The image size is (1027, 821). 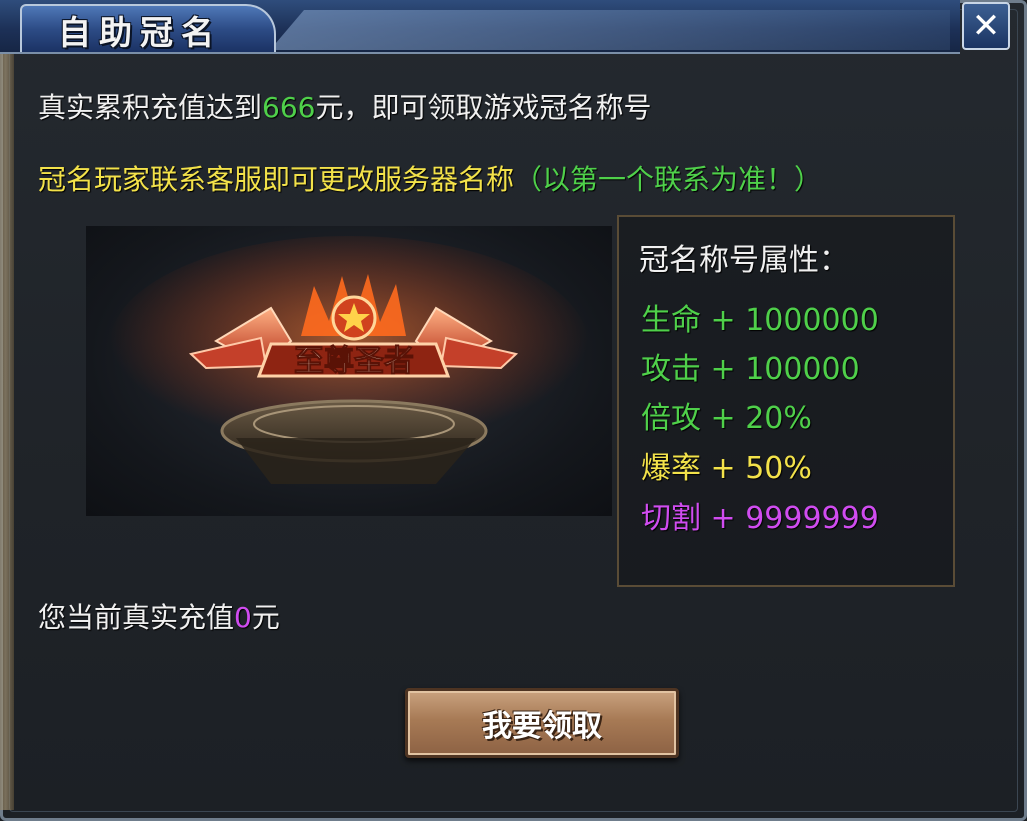 What do you see at coordinates (243, 617) in the screenshot?
I see `current-recharge-amount: 0` at bounding box center [243, 617].